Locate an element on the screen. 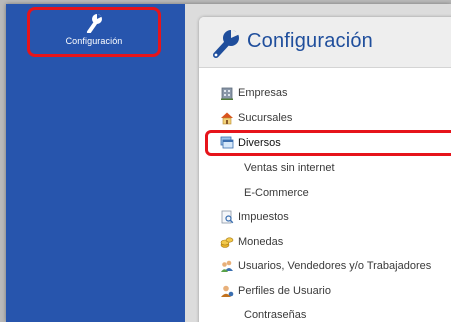 Image resolution: width=451 pixels, height=322 pixels. menu-item-label: Monedas is located at coordinates (261, 241).